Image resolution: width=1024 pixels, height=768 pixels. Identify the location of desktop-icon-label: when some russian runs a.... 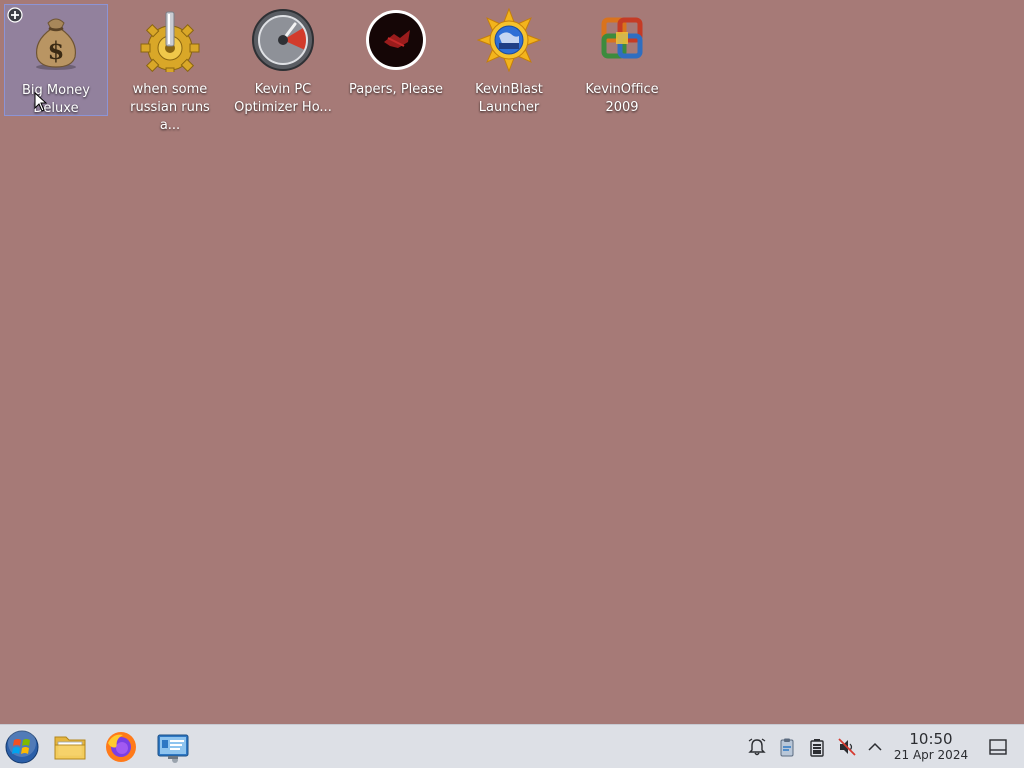
(170, 107).